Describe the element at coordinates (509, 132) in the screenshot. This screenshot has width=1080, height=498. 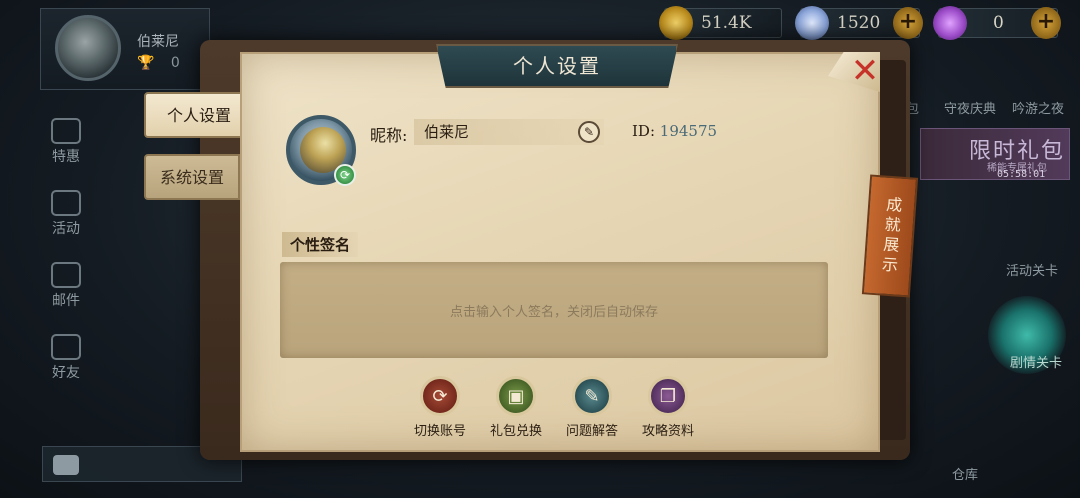
I see `nickname-field: 伯莱尼` at that location.